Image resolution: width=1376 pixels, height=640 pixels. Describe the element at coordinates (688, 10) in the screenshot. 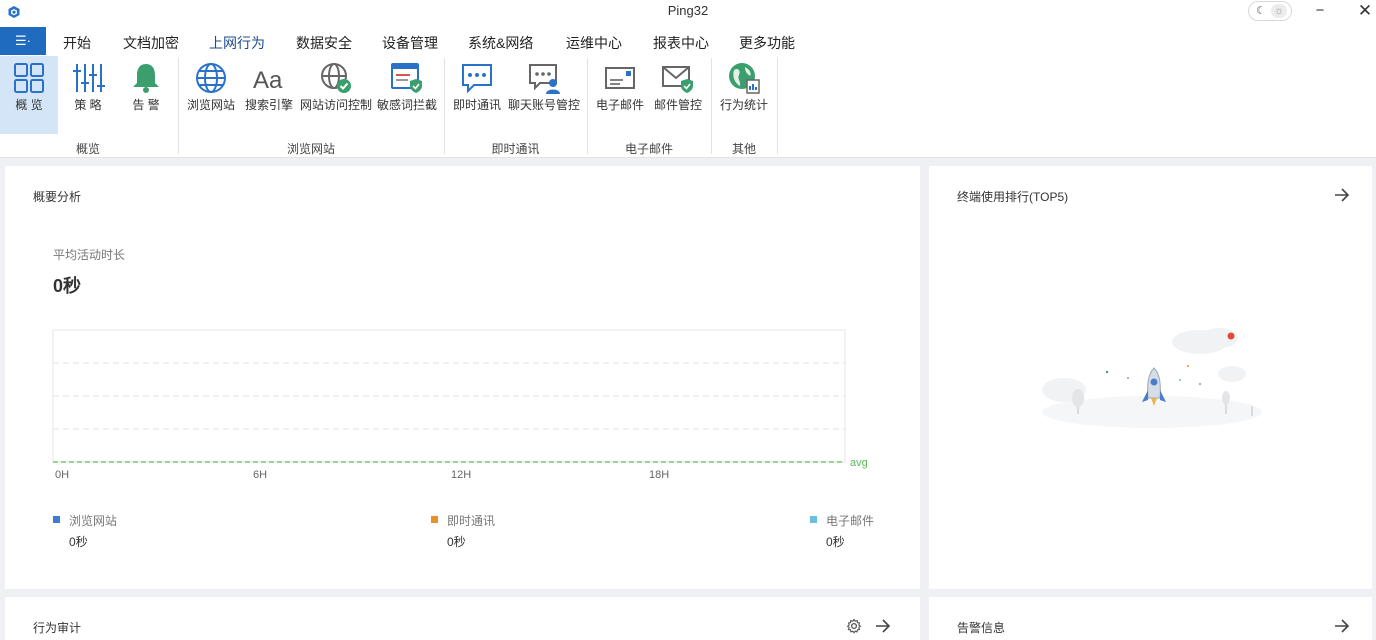

I see `window-title: Ping32` at that location.